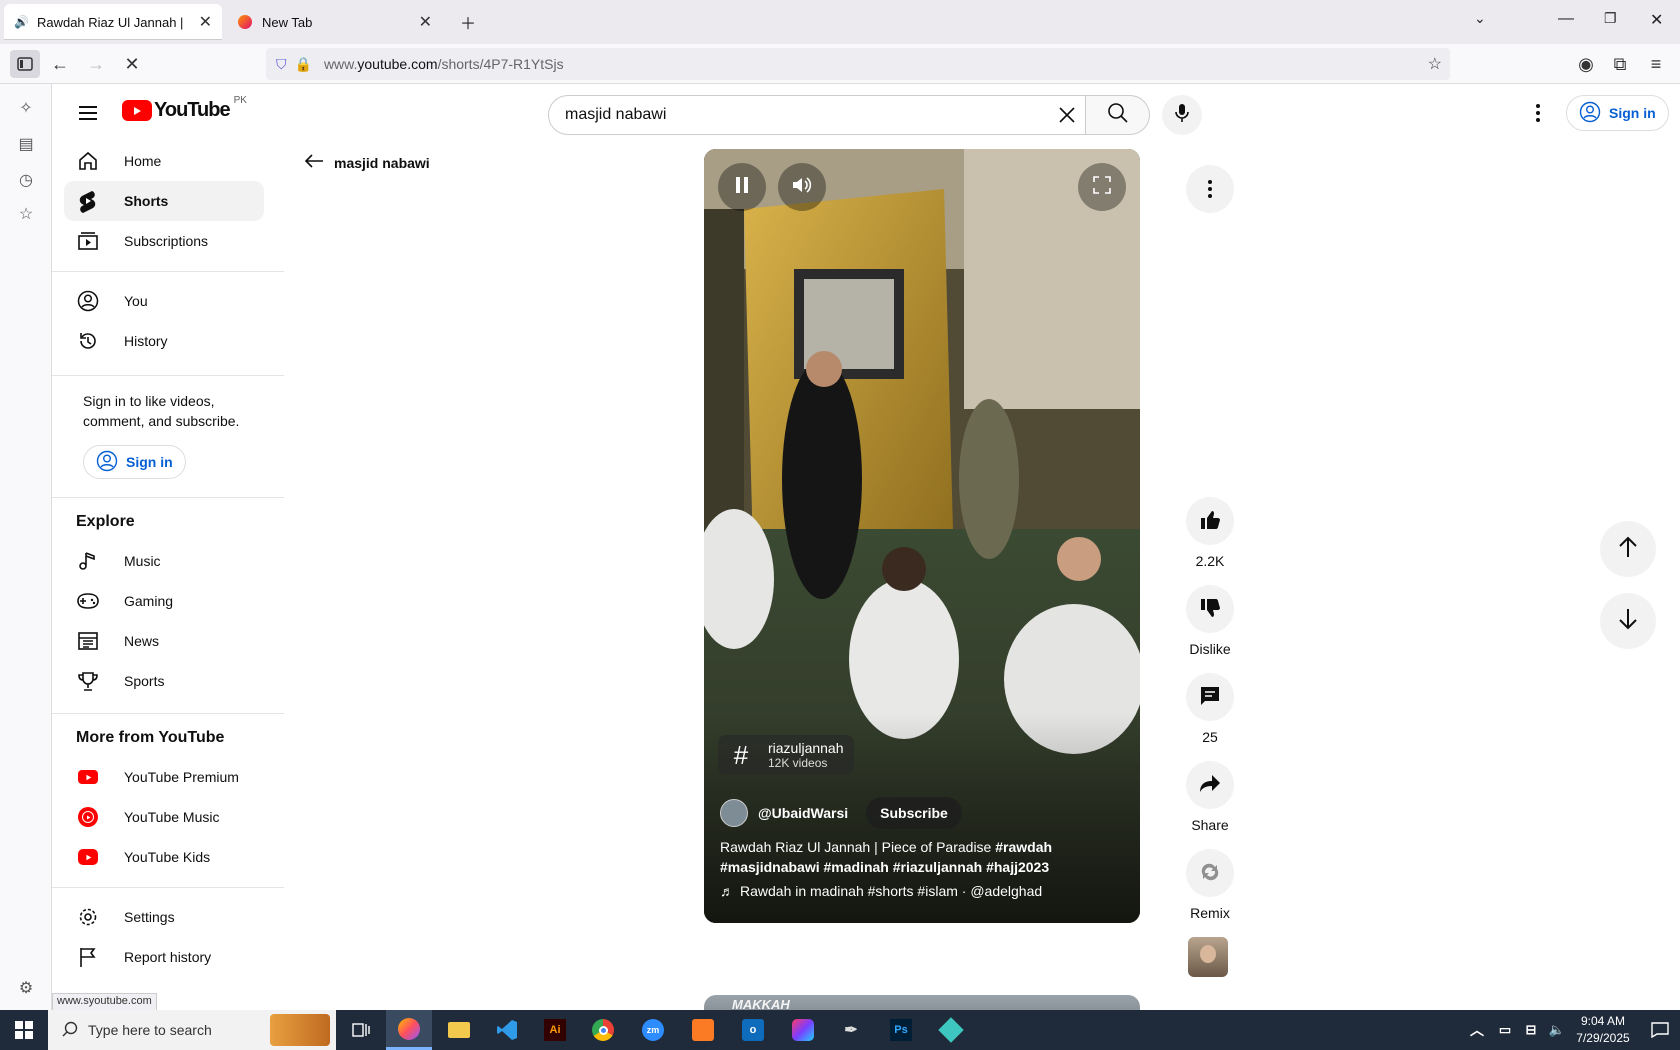  Describe the element at coordinates (1435, 64) in the screenshot. I see `bookmark-star-icon: ☆` at that location.